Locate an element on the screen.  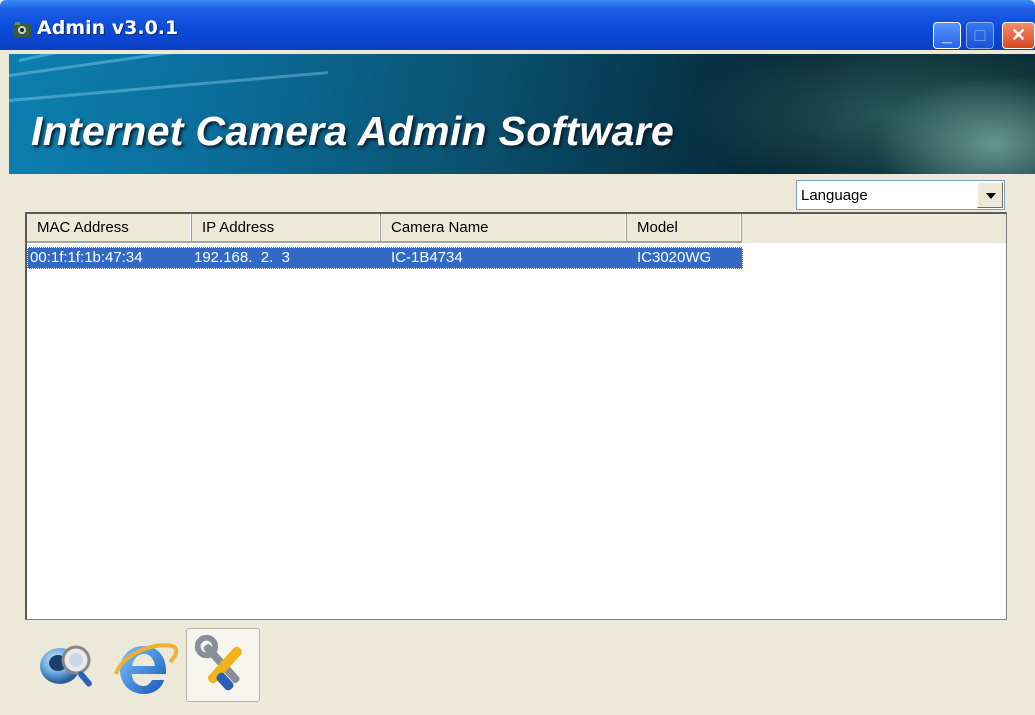
internet-explorer-button is located at coordinates (145, 665).